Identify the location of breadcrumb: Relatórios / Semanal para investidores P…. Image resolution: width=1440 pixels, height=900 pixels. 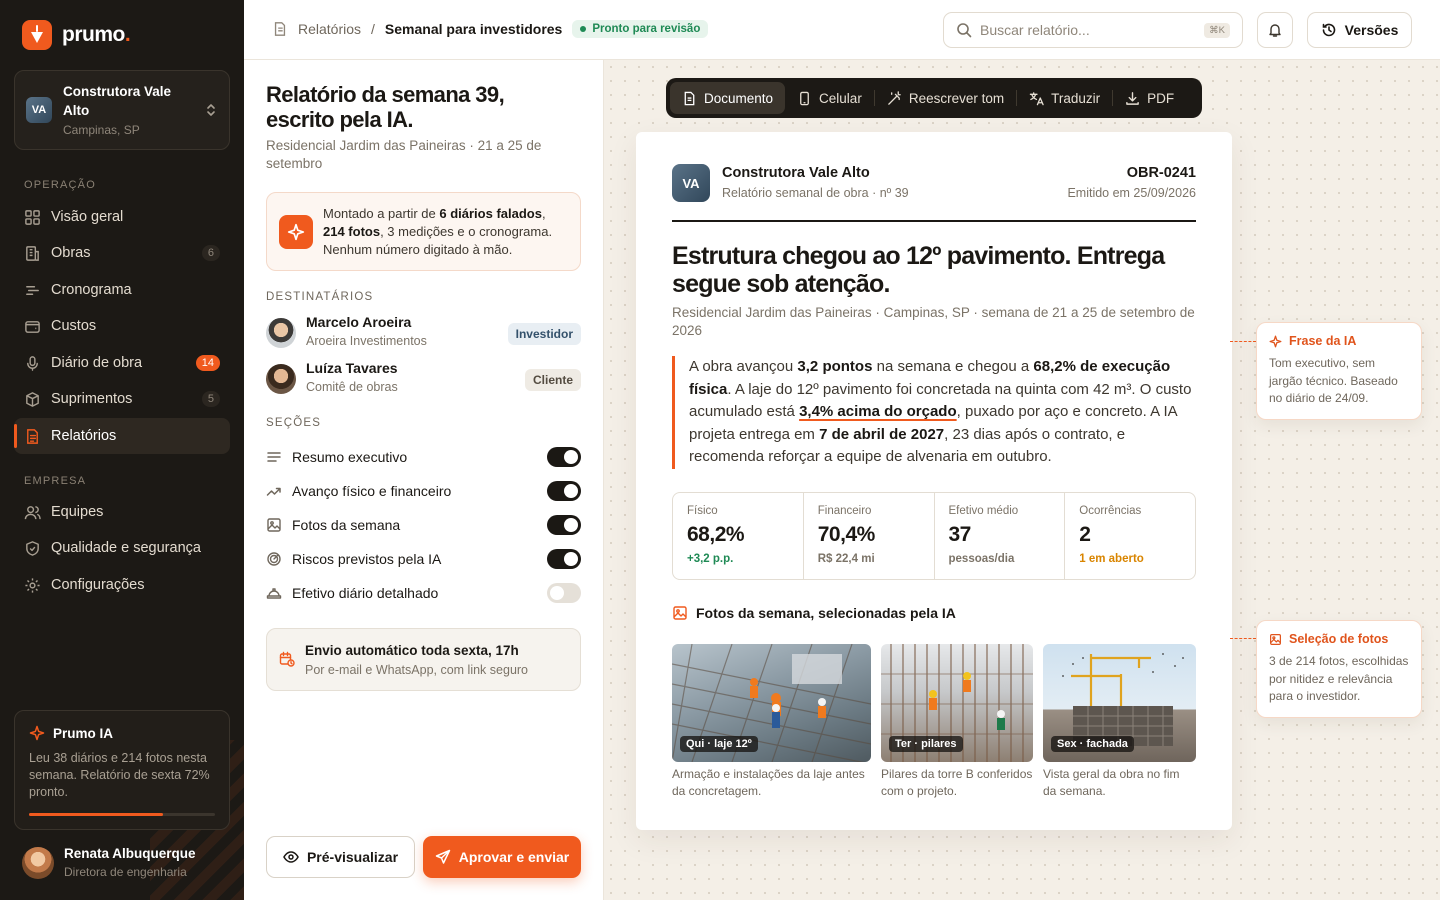
(490, 29).